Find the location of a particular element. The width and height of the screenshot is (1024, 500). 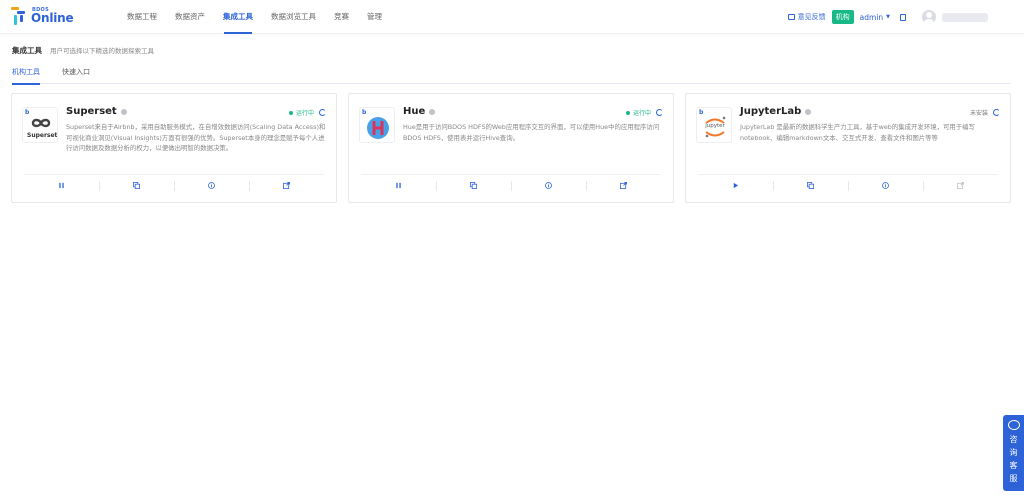

card-title-text: Superset is located at coordinates (91, 111).